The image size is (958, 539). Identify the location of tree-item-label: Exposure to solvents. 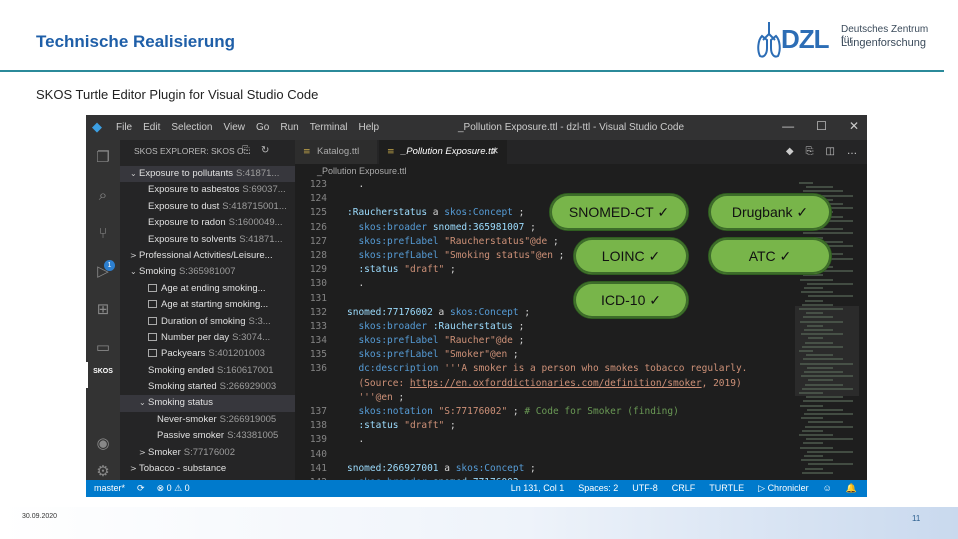
(192, 239).